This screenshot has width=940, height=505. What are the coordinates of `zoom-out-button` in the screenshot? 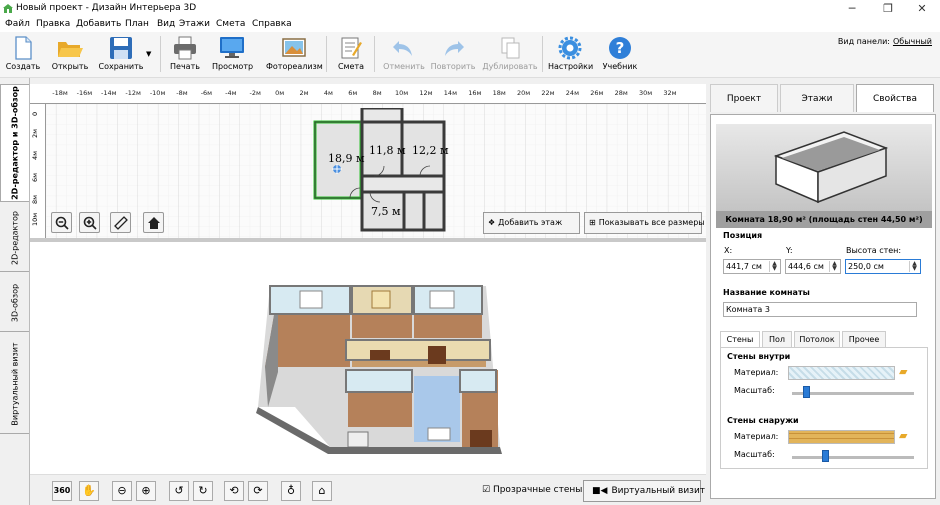 It's located at (61, 222).